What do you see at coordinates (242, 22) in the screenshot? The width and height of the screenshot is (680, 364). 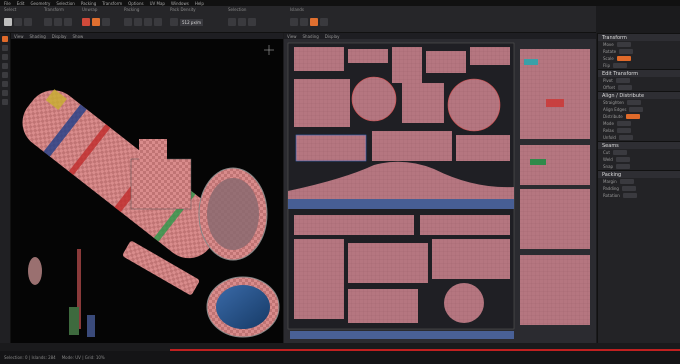 I see `edge-mode-button` at bounding box center [242, 22].